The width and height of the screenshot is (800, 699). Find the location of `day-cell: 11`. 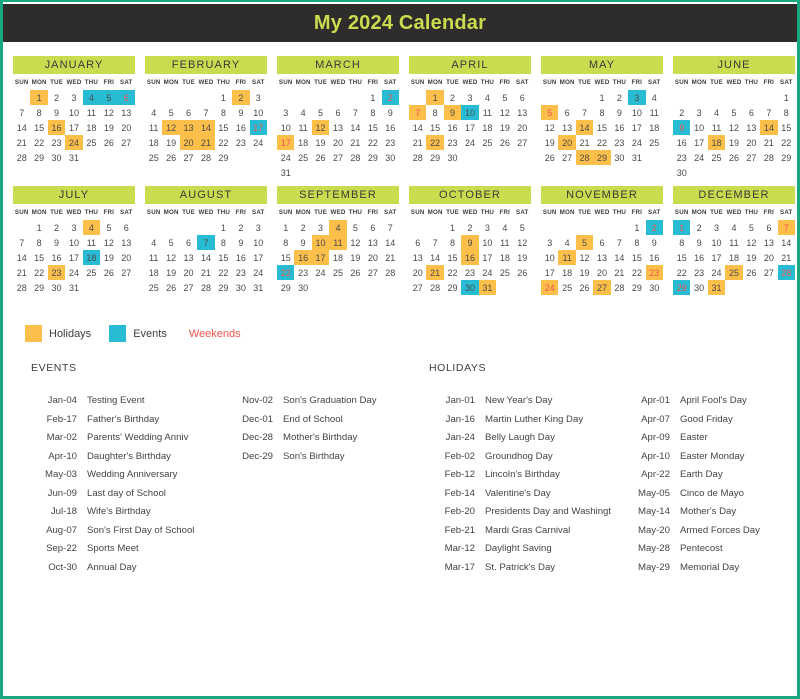

day-cell: 11 is located at coordinates (487, 112).